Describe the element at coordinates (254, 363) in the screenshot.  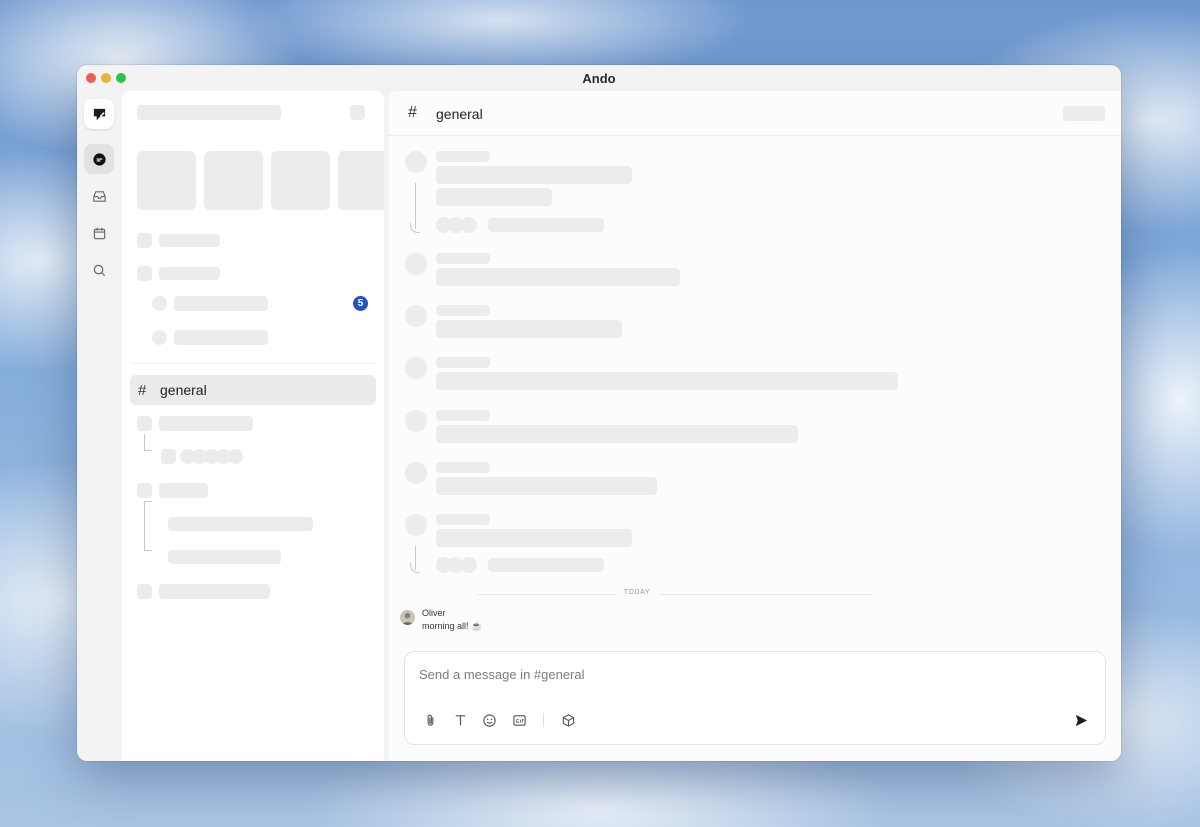
I see `sidebar-divider` at that location.